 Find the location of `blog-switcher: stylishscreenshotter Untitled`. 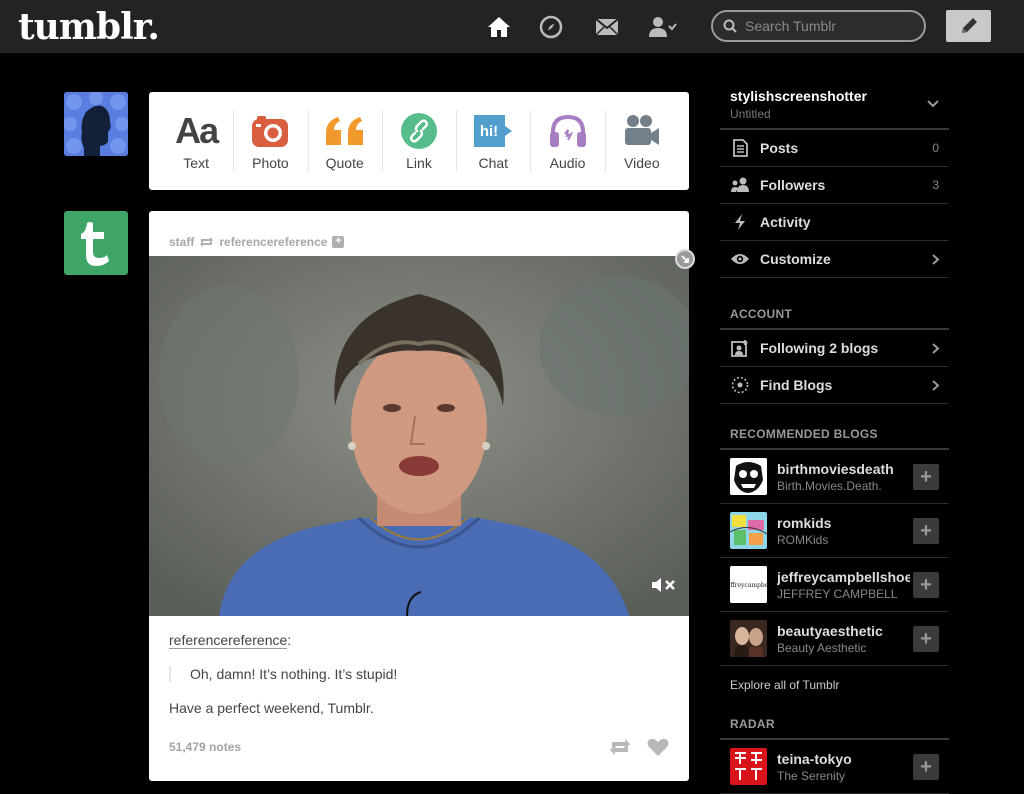

blog-switcher: stylishscreenshotter Untitled is located at coordinates (834, 105).